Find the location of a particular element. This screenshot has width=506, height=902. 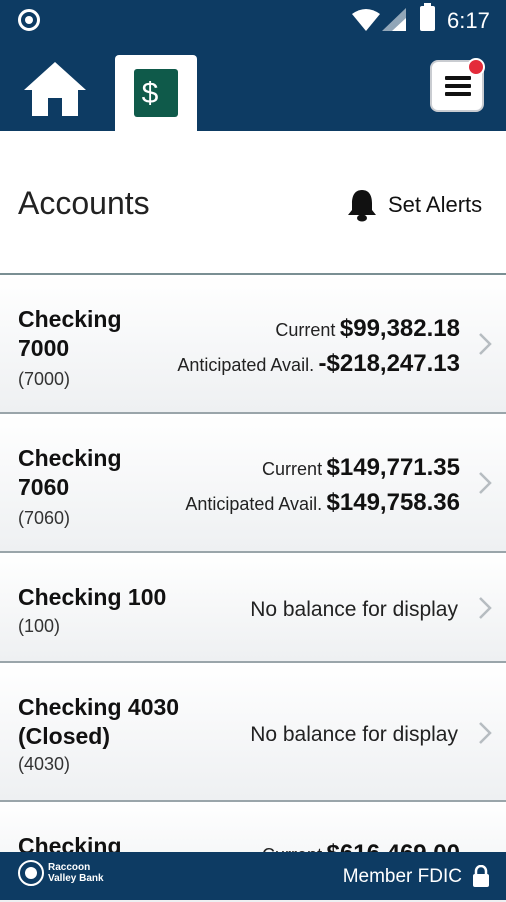

raccoon-logo-icon is located at coordinates (31, 873).